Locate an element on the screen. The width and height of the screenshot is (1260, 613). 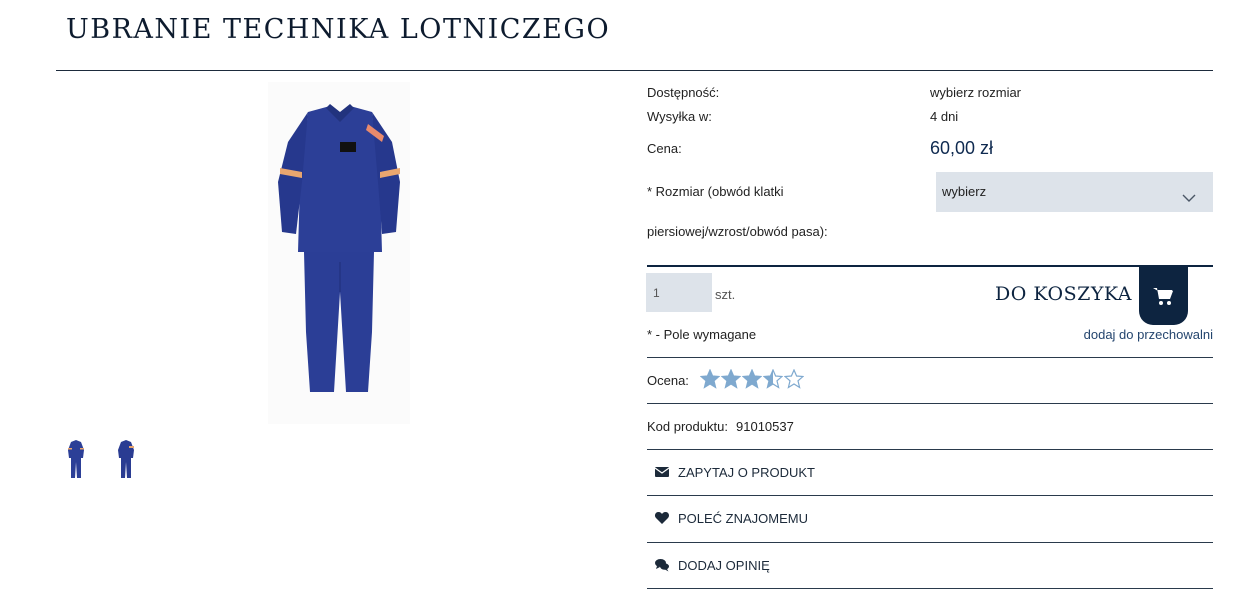
size-select-value: wybierz is located at coordinates (964, 191).